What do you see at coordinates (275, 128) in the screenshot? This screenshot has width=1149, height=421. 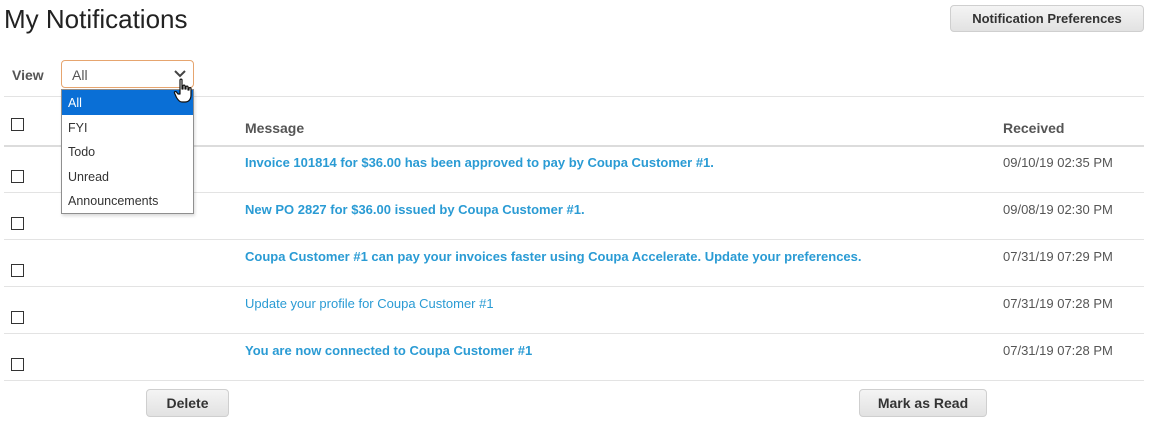 I see `message-column-header: Message` at bounding box center [275, 128].